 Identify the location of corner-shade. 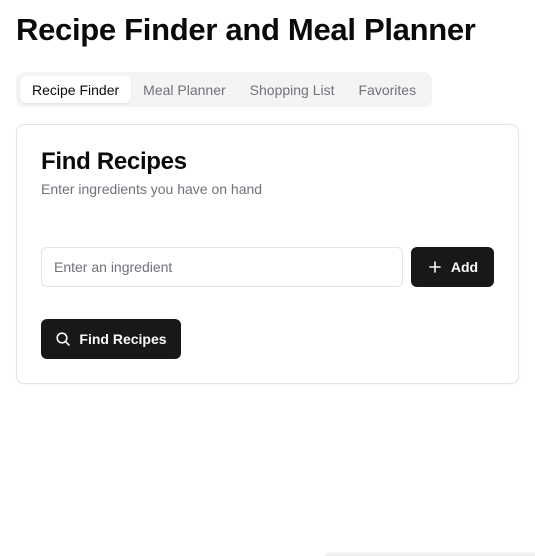
(430, 554).